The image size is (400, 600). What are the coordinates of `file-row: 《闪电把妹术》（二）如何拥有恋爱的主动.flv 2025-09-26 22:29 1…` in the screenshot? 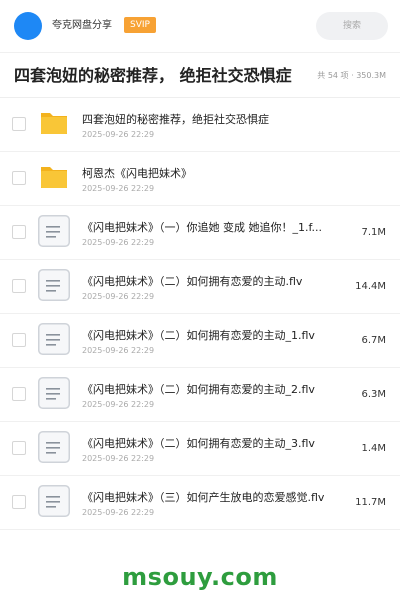 It's located at (200, 287).